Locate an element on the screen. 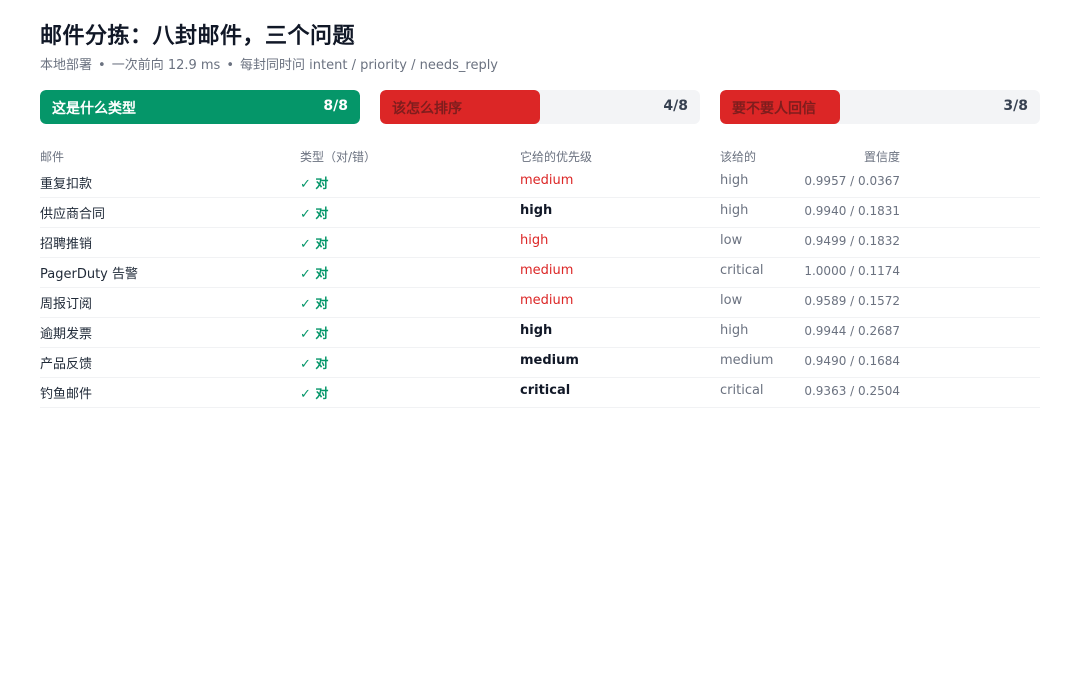  col-given-header: 它给的优先级 is located at coordinates (556, 157).